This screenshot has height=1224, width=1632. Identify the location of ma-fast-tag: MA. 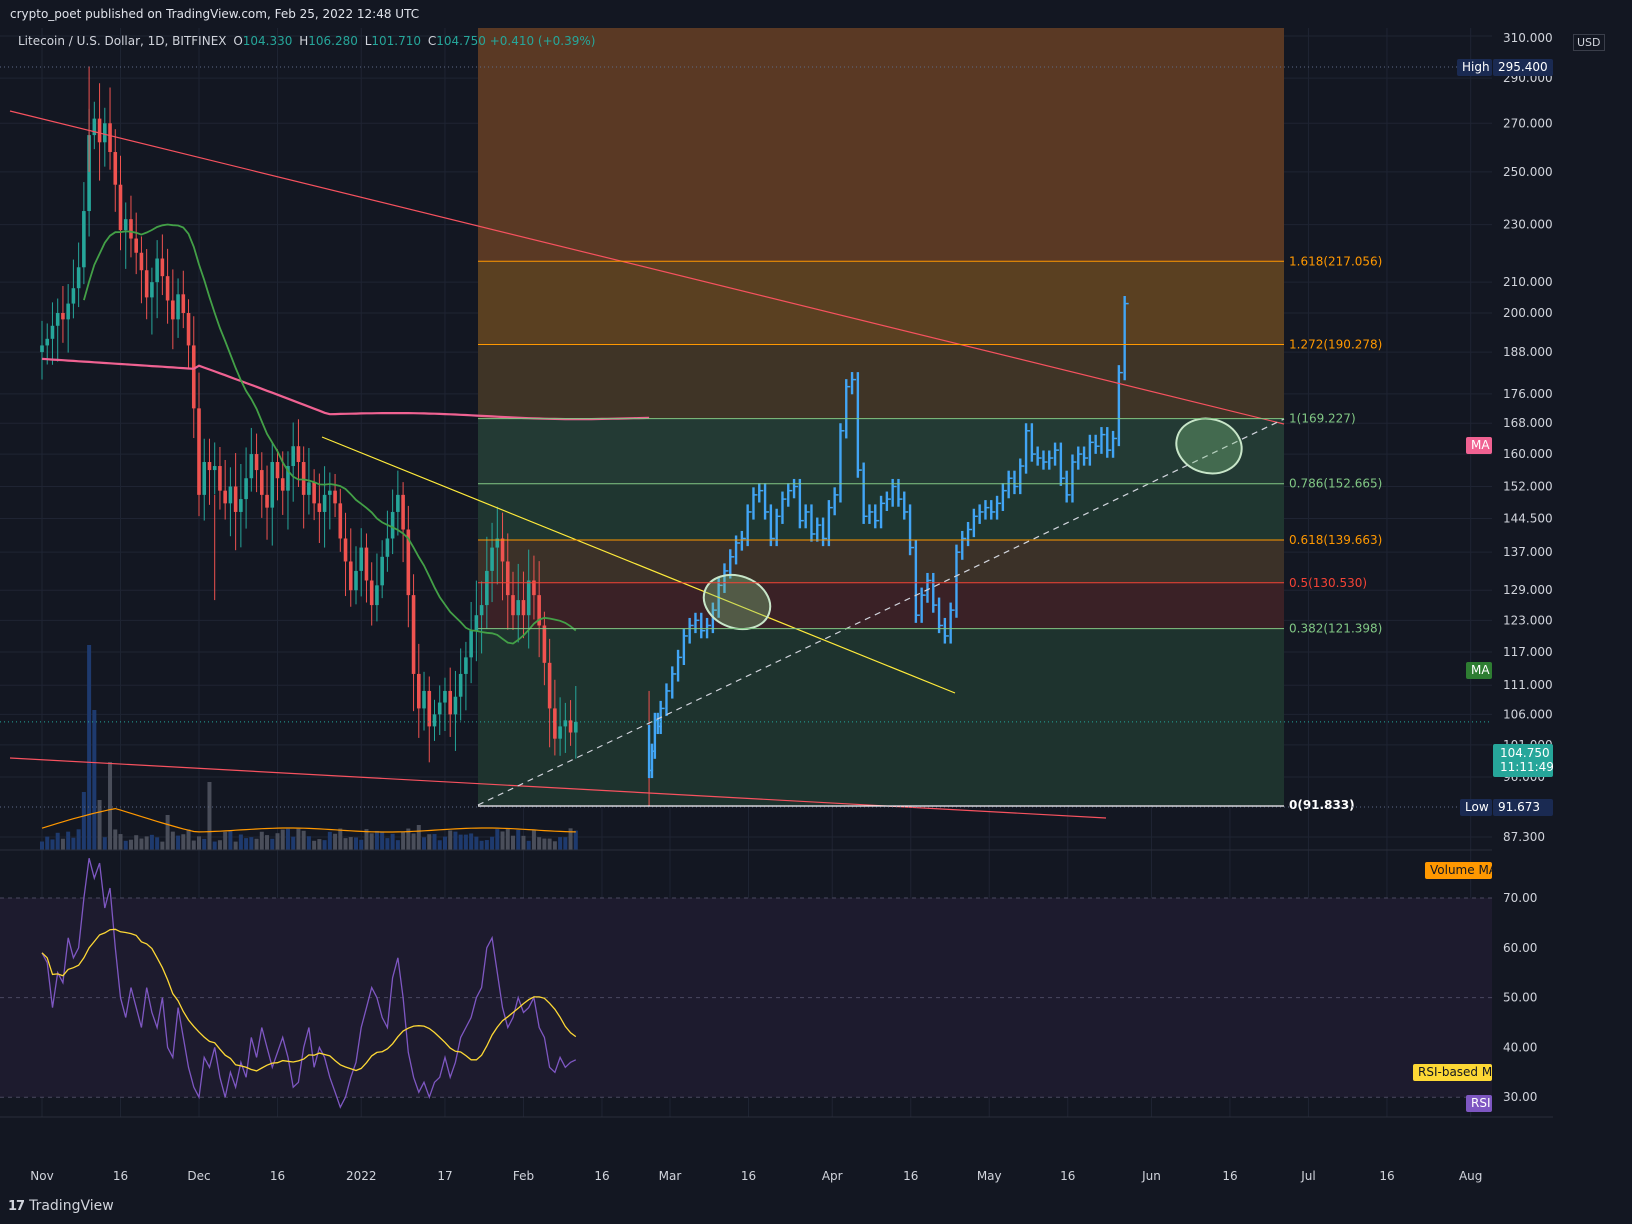
(1480, 670).